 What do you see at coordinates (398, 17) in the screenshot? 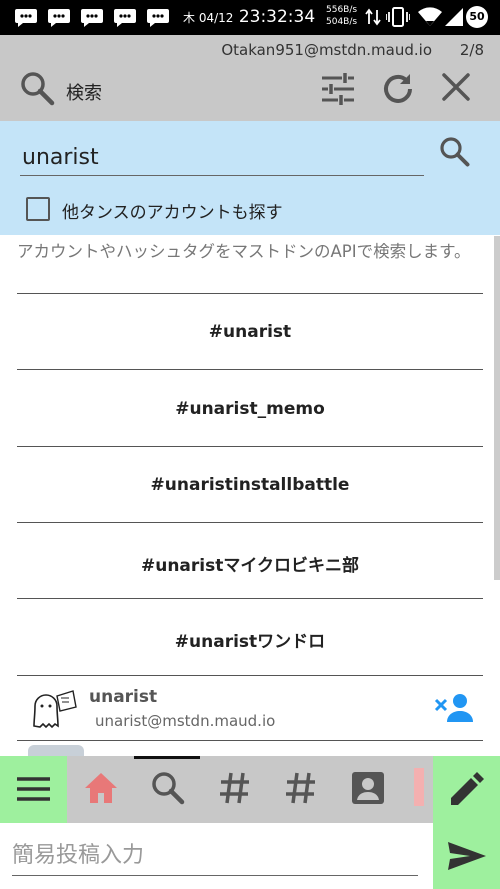
I see `vibrate-icon` at bounding box center [398, 17].